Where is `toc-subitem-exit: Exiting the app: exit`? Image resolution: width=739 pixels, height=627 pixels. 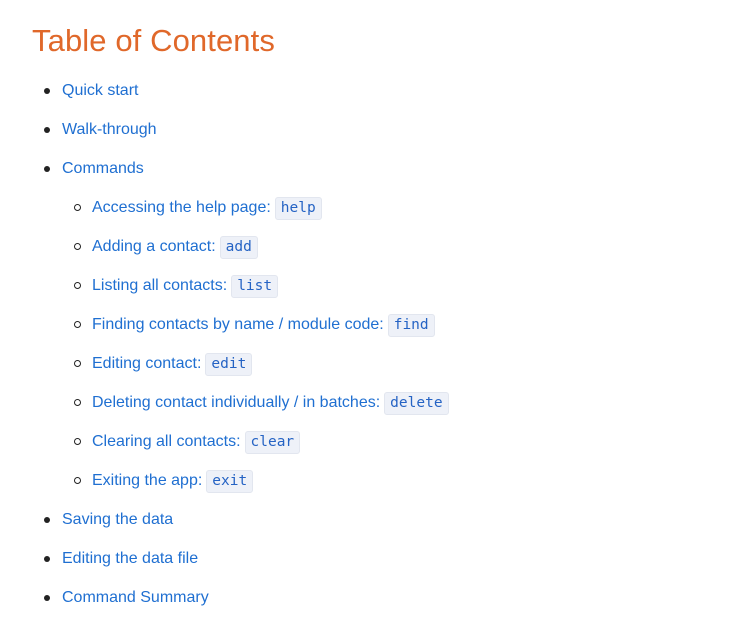
toc-subitem-exit: Exiting the app: exit is located at coordinates (164, 481).